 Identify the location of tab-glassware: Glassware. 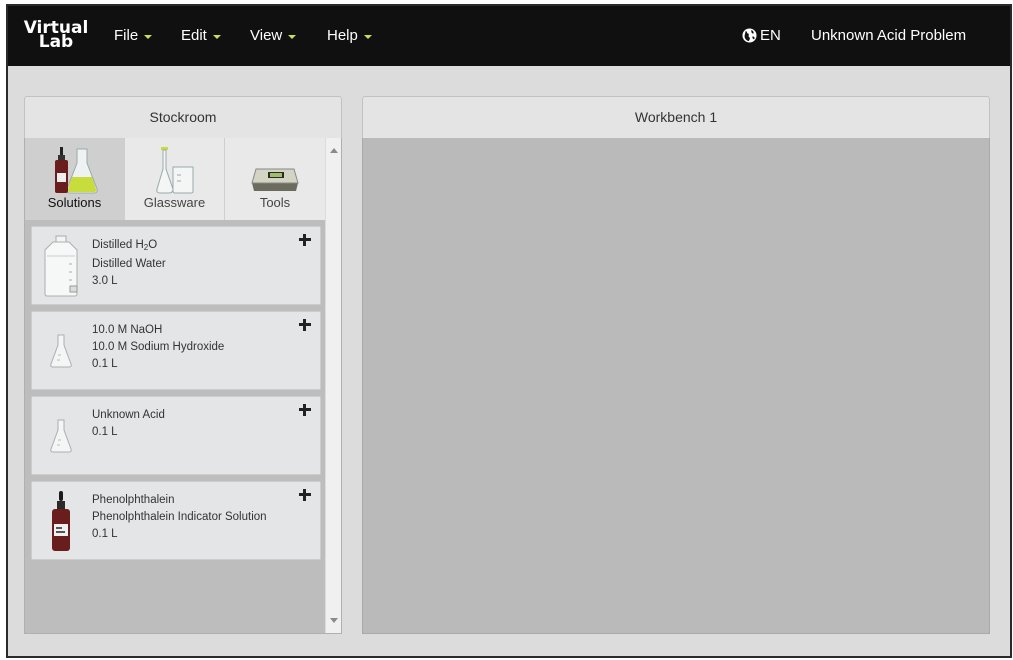
(175, 179).